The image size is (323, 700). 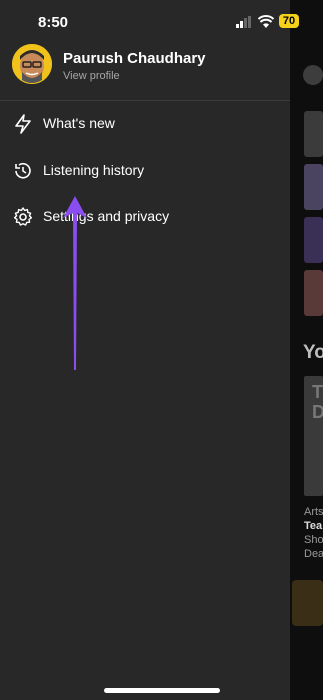 I want to click on background-card-text: Dea, so click(x=313, y=554).